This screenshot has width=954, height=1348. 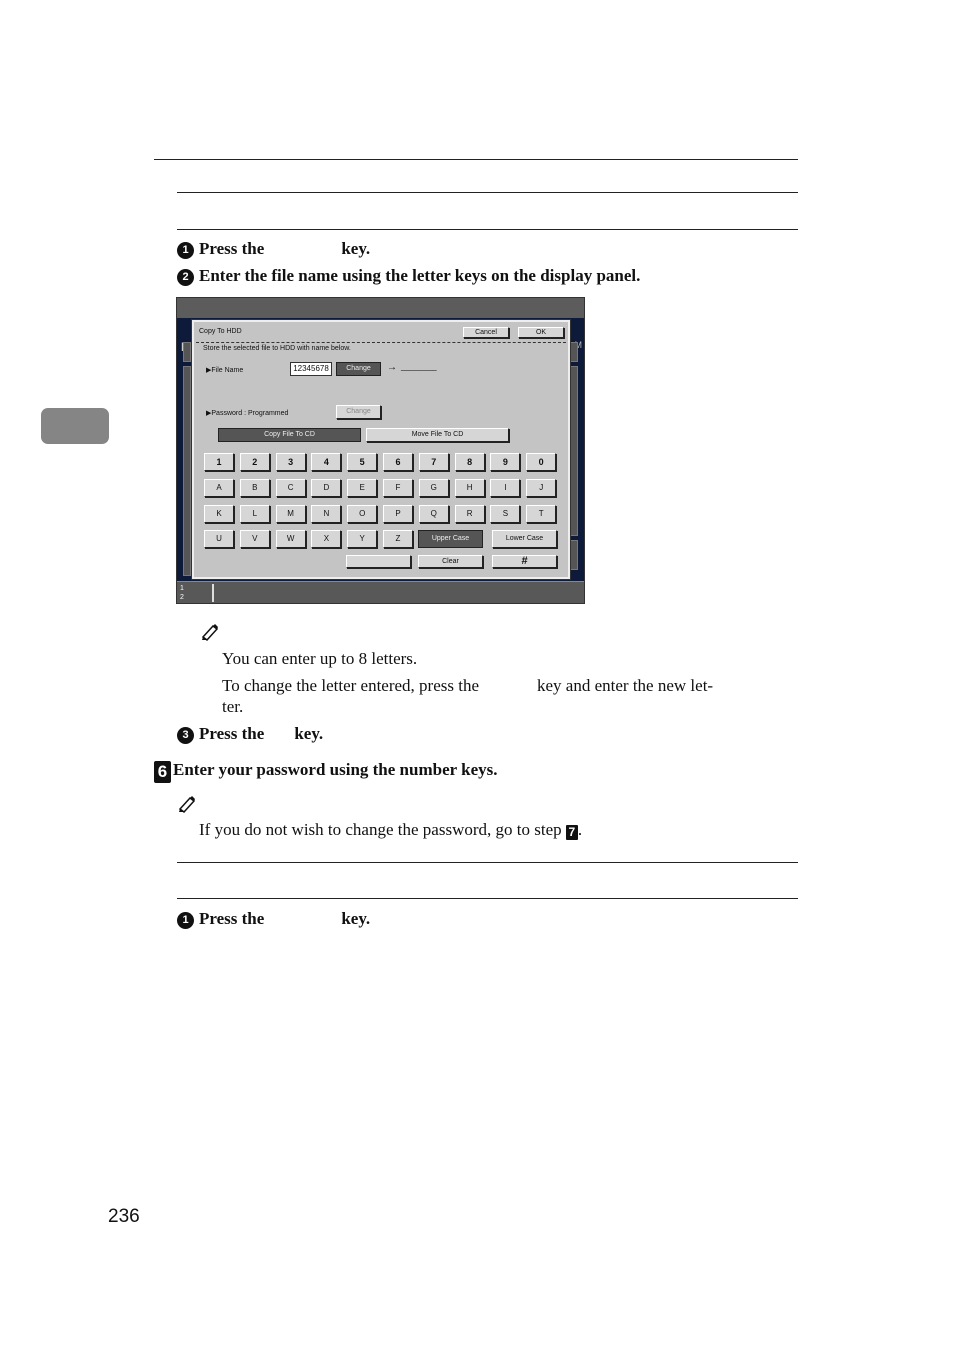 What do you see at coordinates (254, 539) in the screenshot?
I see `key-v: V` at bounding box center [254, 539].